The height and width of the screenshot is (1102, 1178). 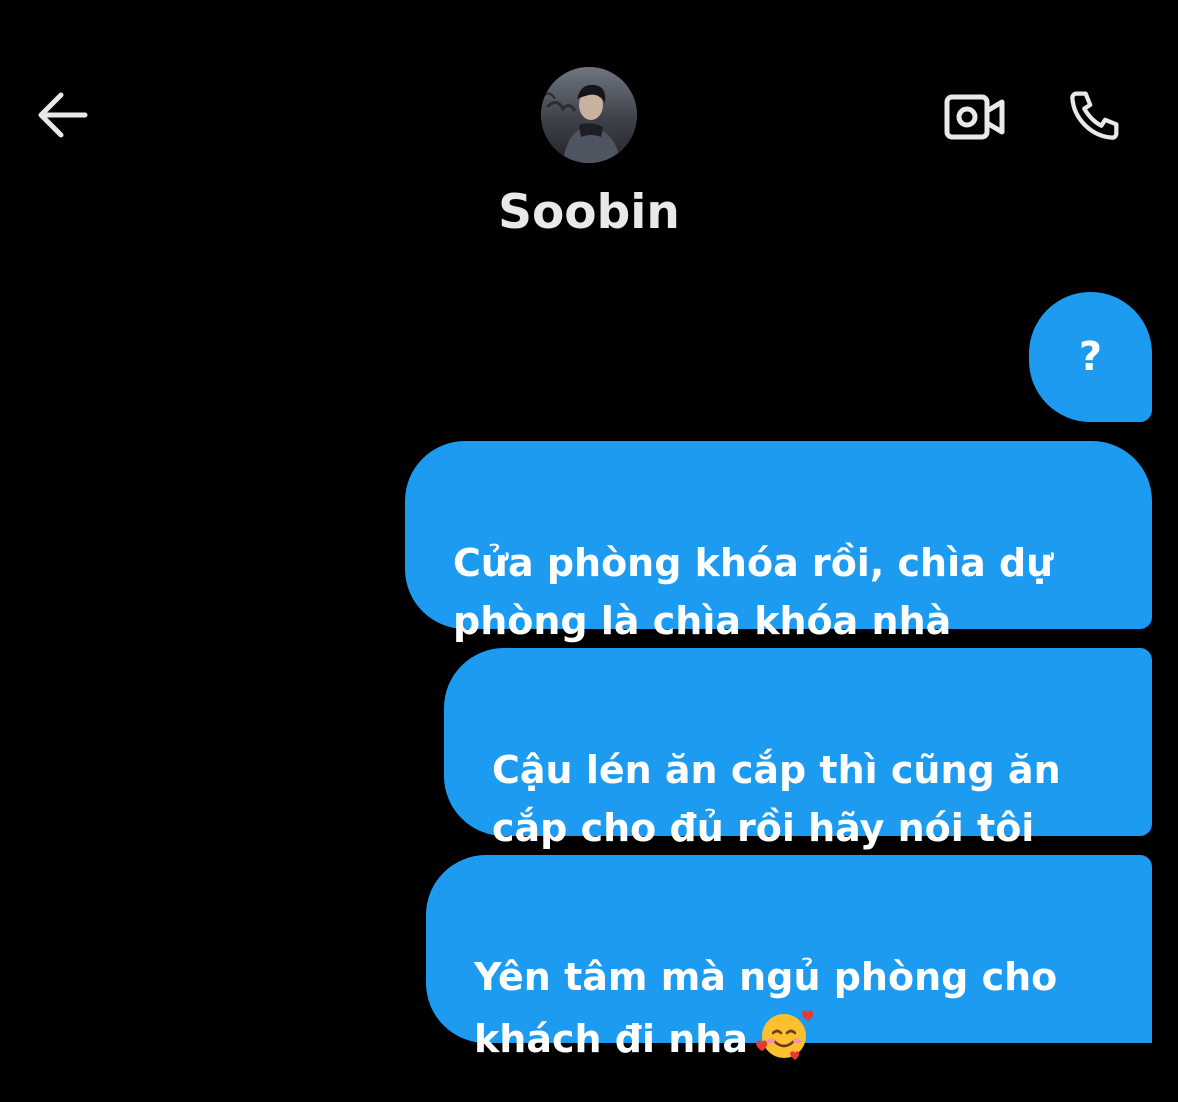 I want to click on contact-name: Soobin, so click(x=589, y=213).